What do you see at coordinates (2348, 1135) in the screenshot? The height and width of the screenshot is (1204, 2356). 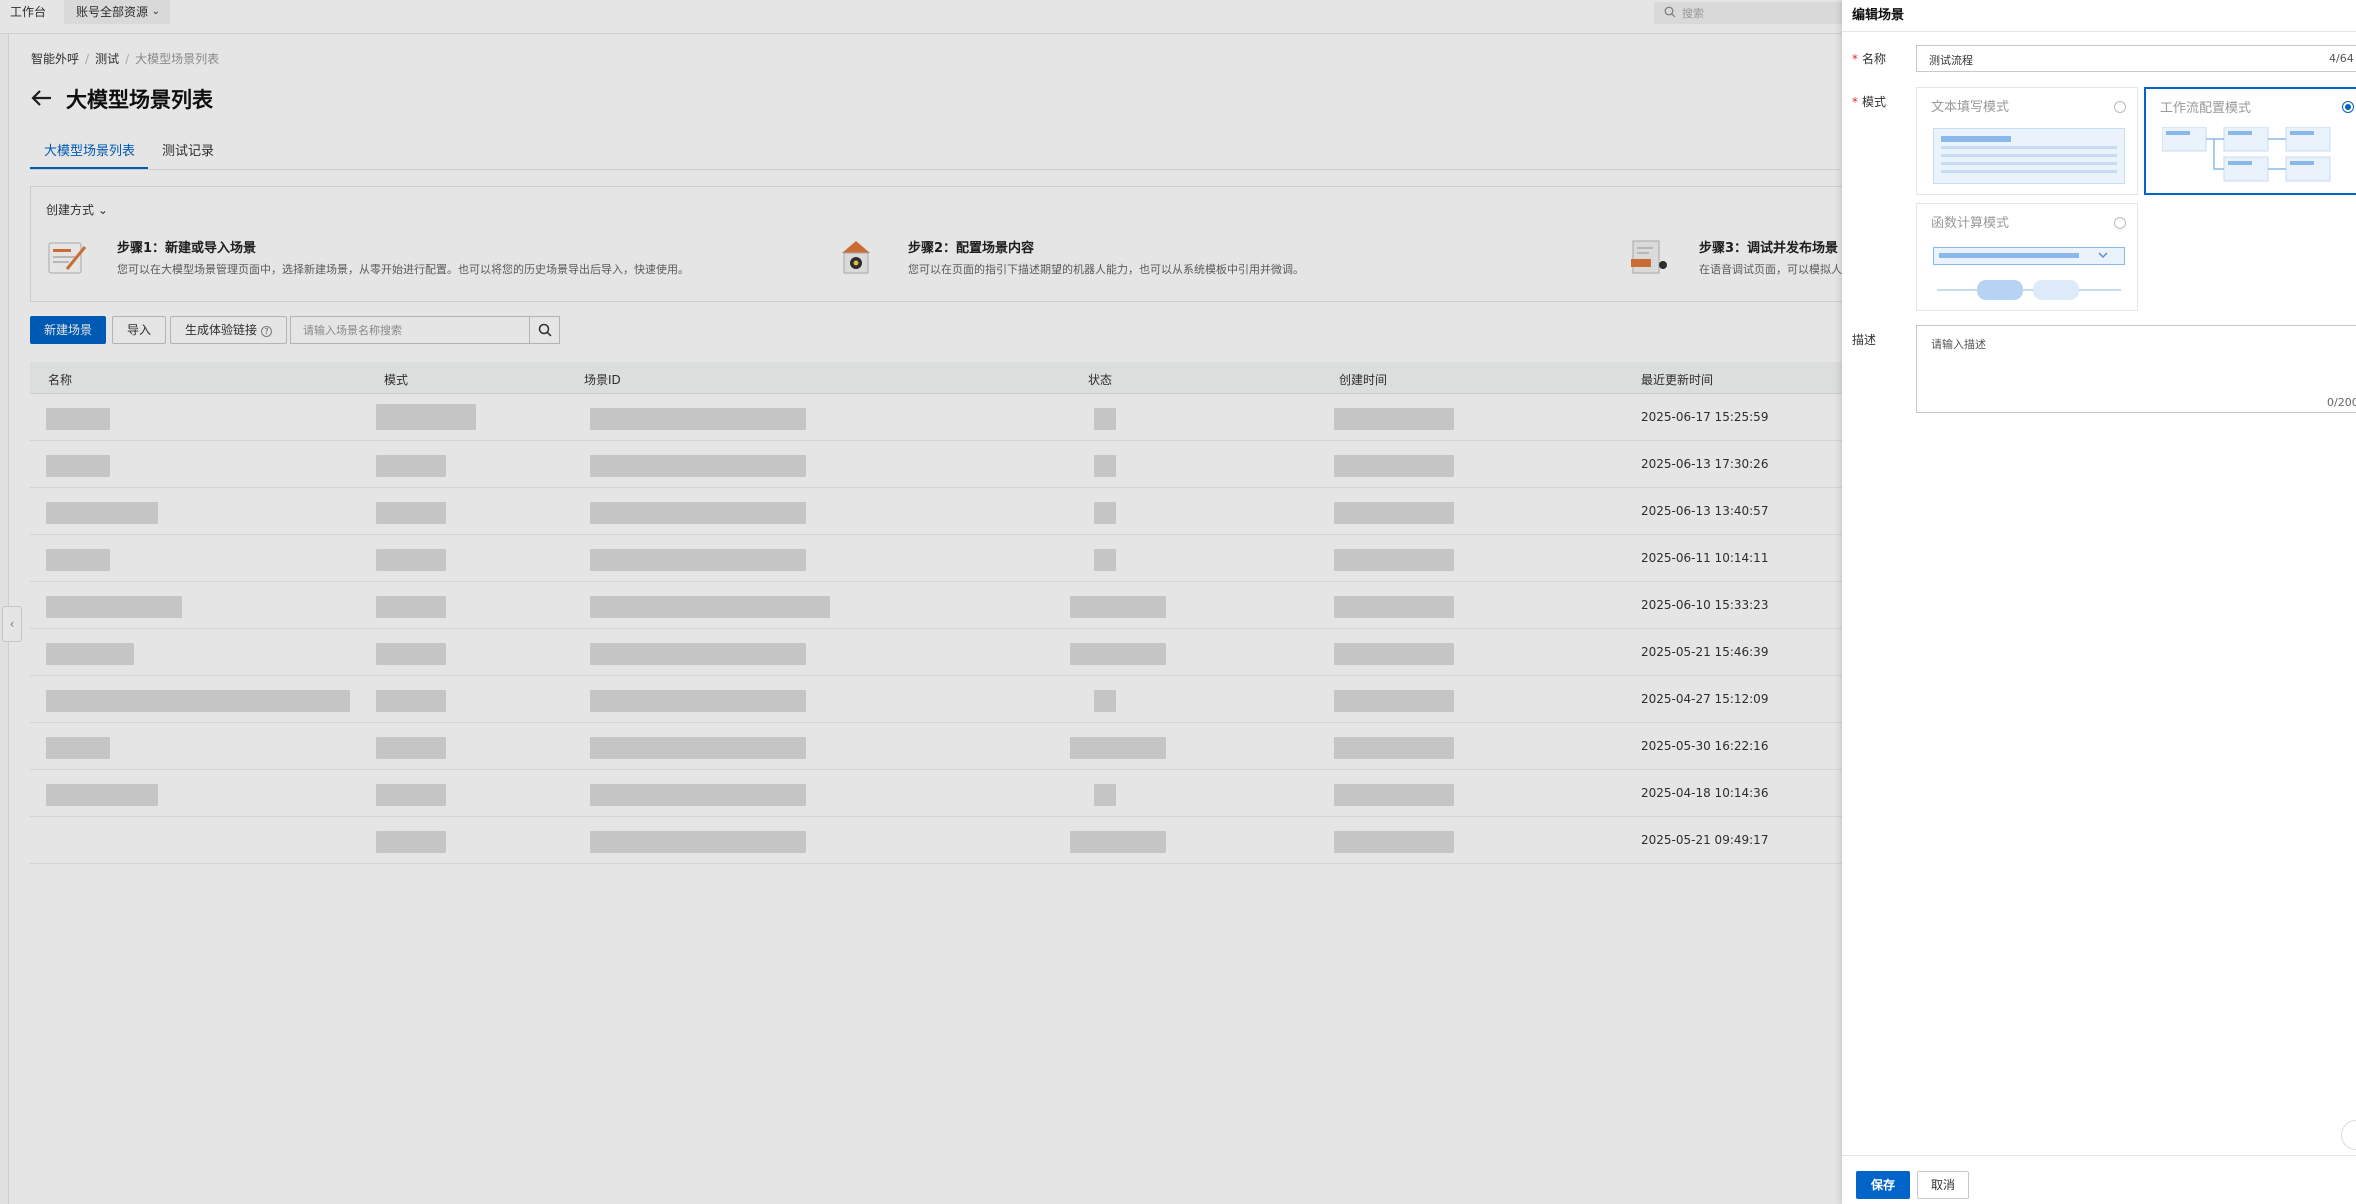 I see `floating-assistant-button` at bounding box center [2348, 1135].